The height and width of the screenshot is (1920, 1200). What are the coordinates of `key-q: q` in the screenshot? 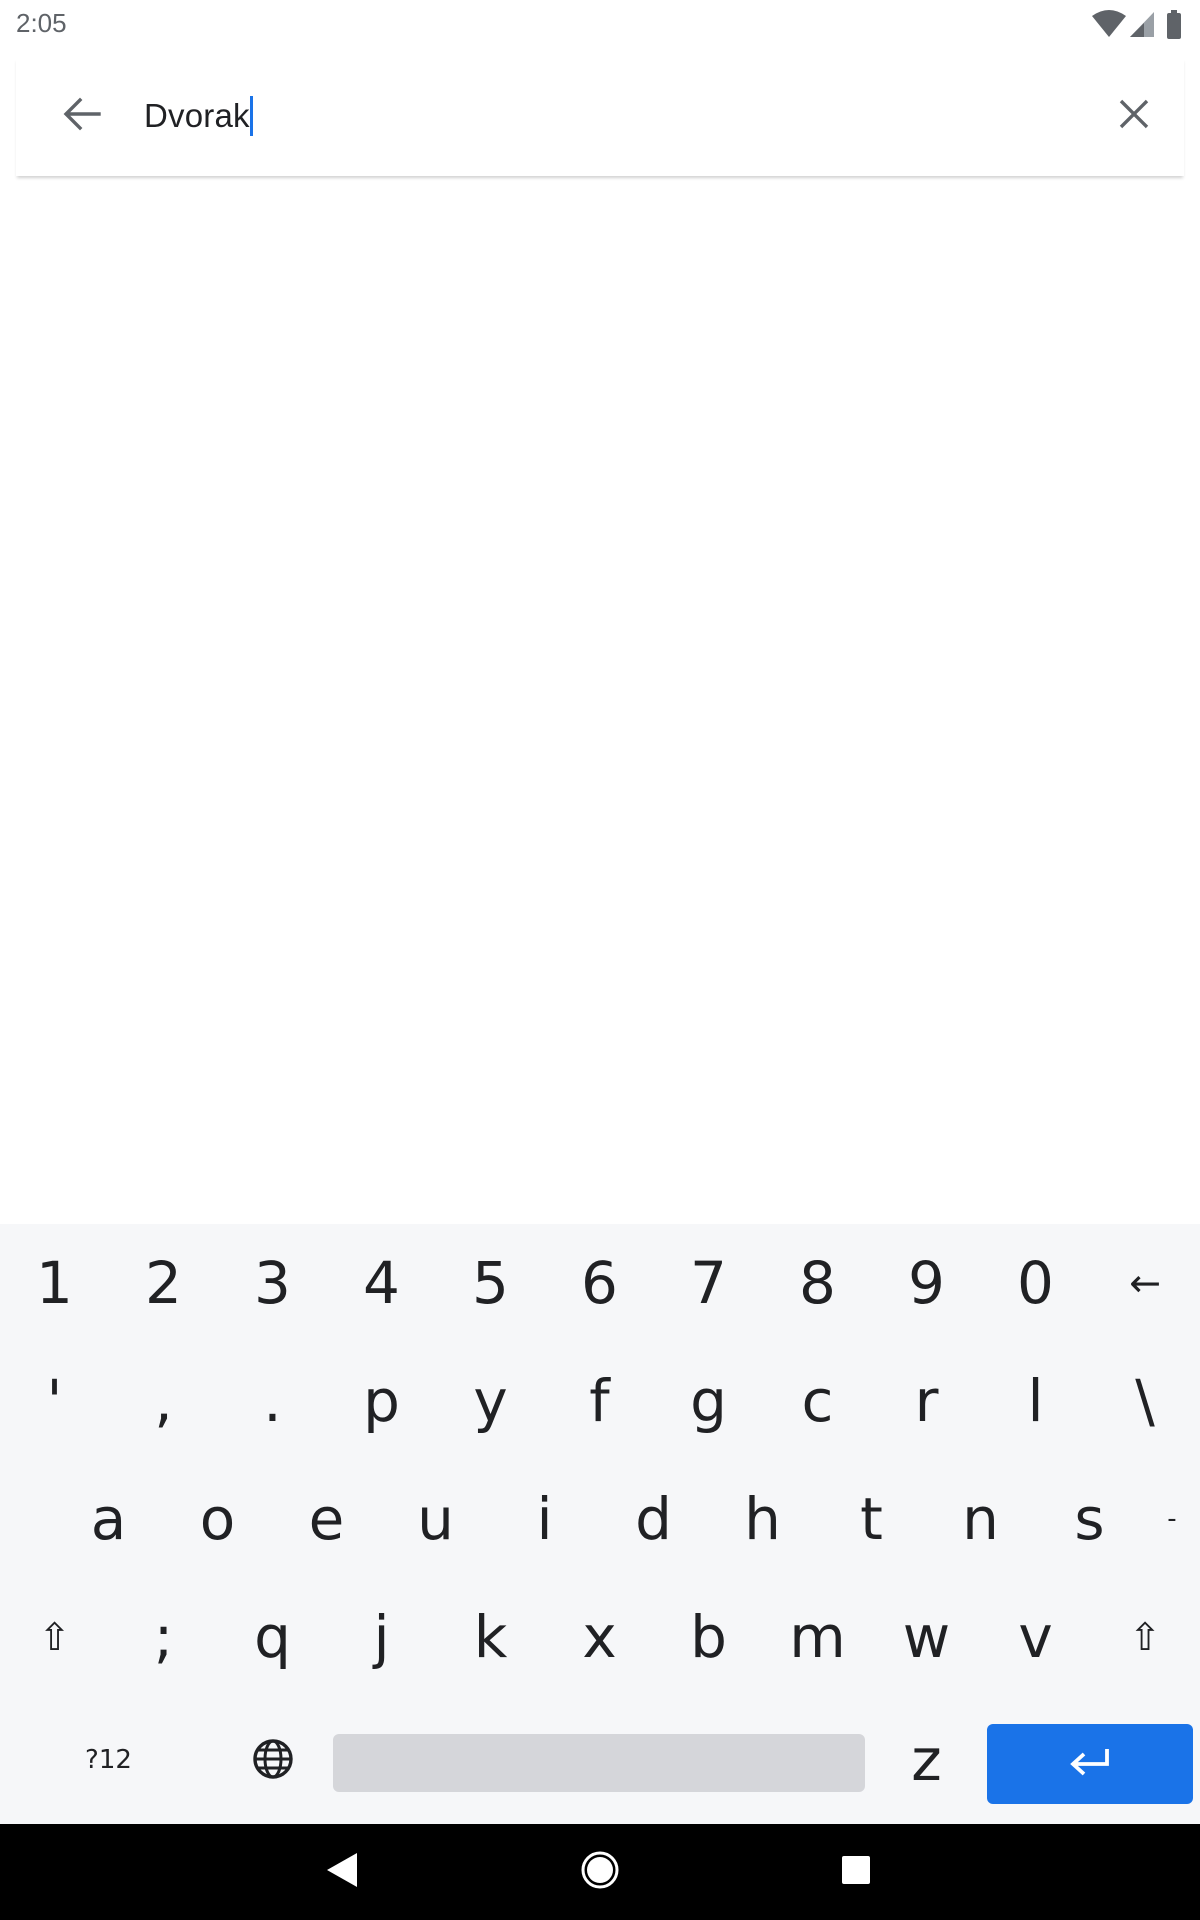 It's located at (272, 1637).